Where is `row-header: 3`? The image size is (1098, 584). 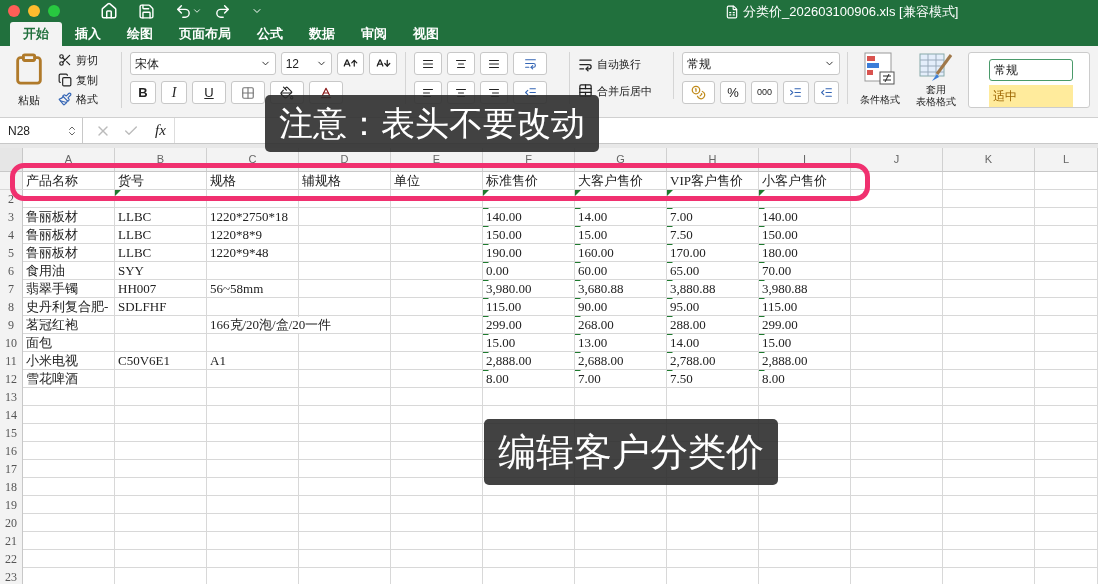 row-header: 3 is located at coordinates (11, 217).